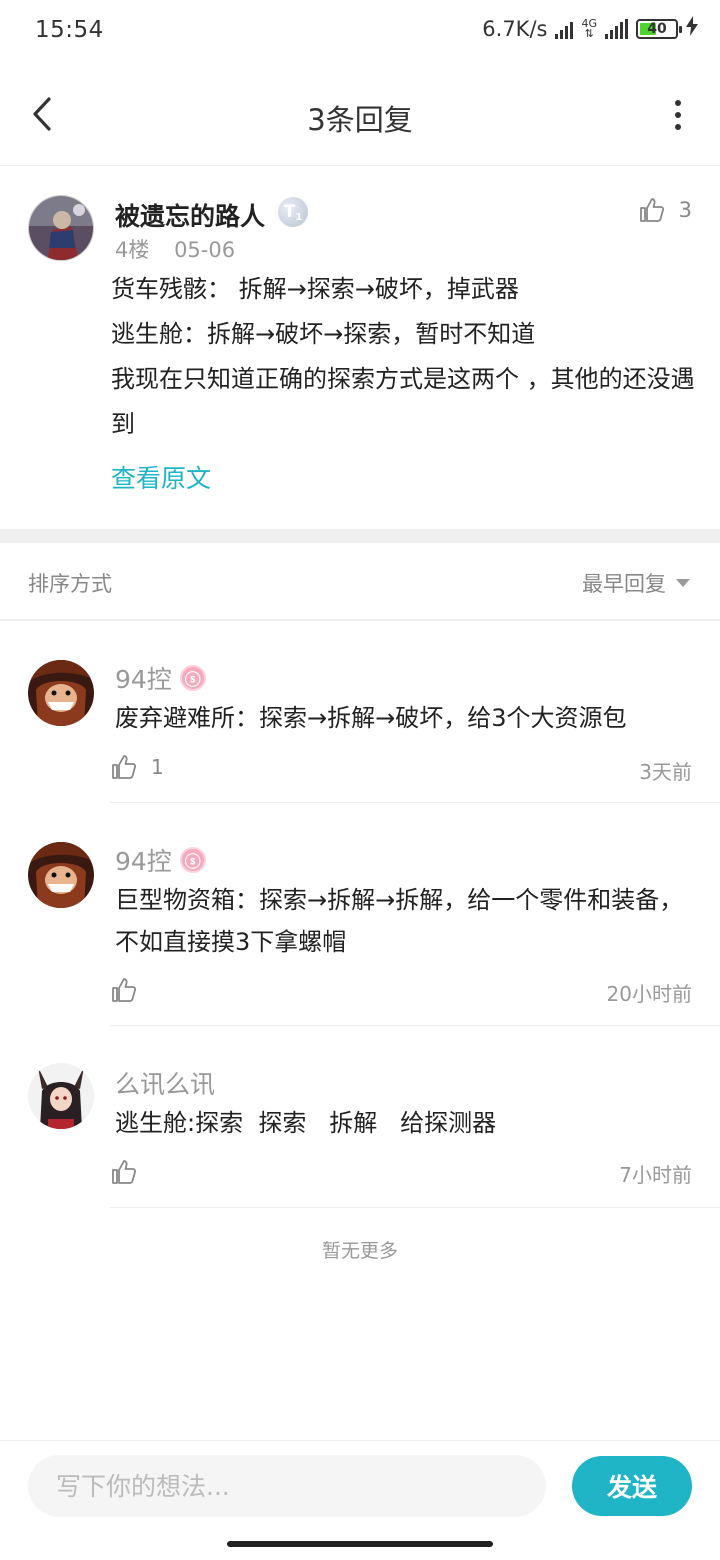 This screenshot has height=1560, width=720. I want to click on reply-item: 么讯么讯 逃生舱:探索 探索 拆解 给探测器 7小时前, so click(360, 1117).